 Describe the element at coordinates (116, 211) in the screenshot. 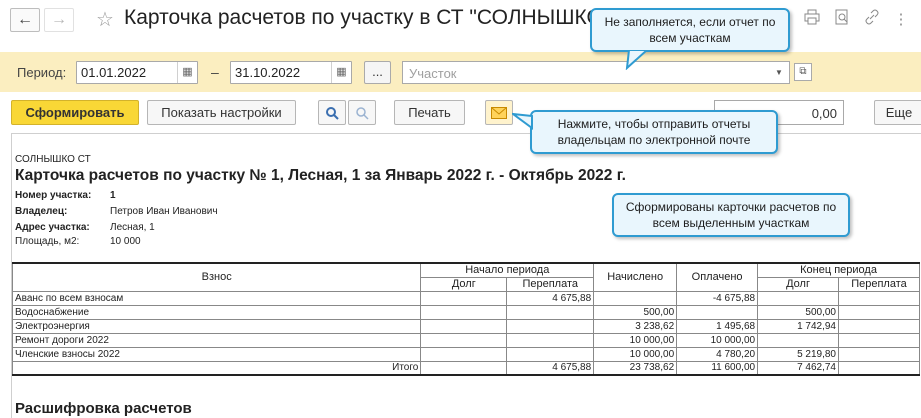

I see `info-owner: Владелец: Петров Иван Иванович` at that location.